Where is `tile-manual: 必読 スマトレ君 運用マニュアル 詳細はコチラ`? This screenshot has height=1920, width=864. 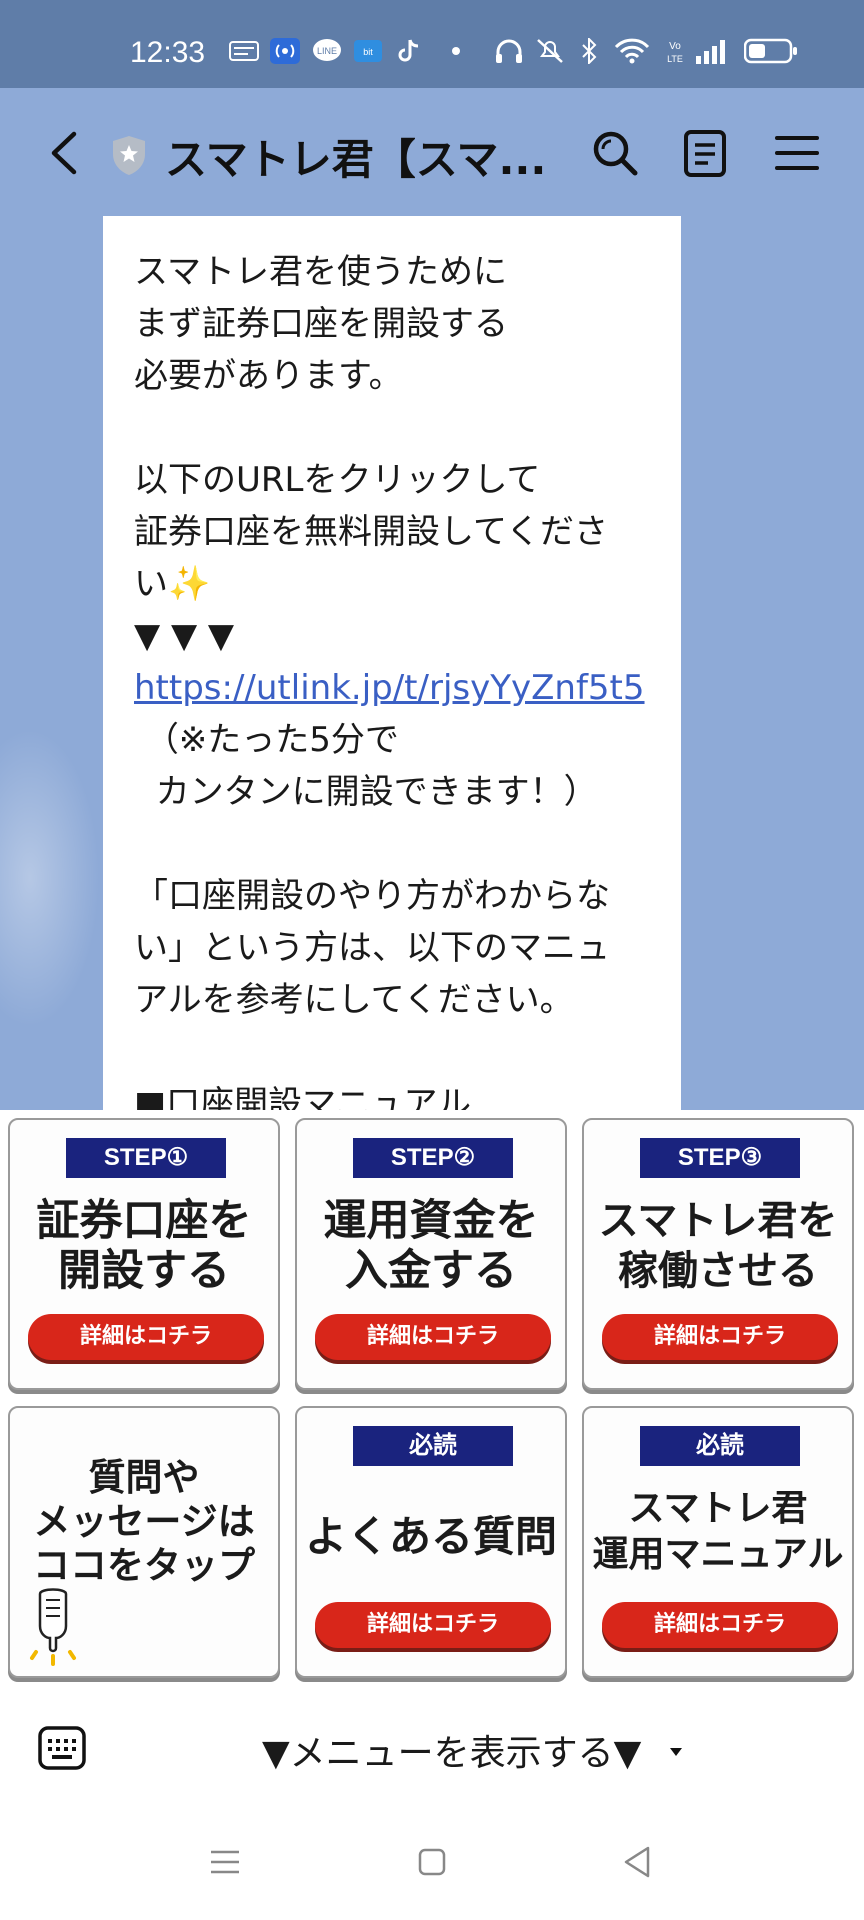
tile-manual: 必読 スマトレ君 運用マニュアル 詳細はコチラ is located at coordinates (718, 1542).